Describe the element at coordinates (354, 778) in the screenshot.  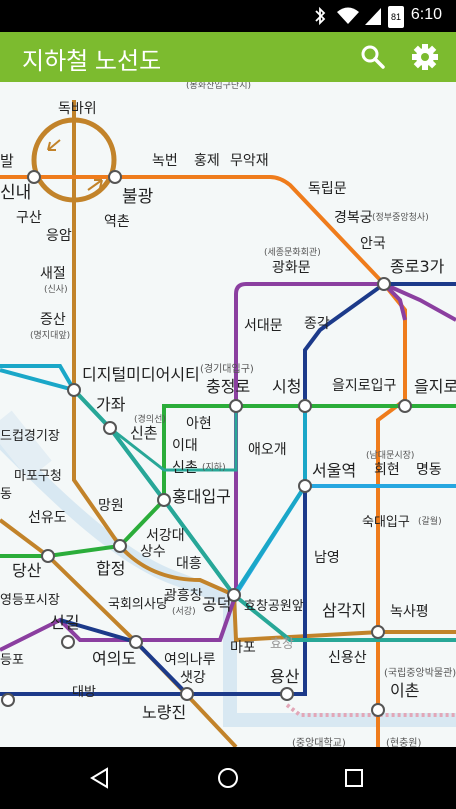
I see `recents-button` at that location.